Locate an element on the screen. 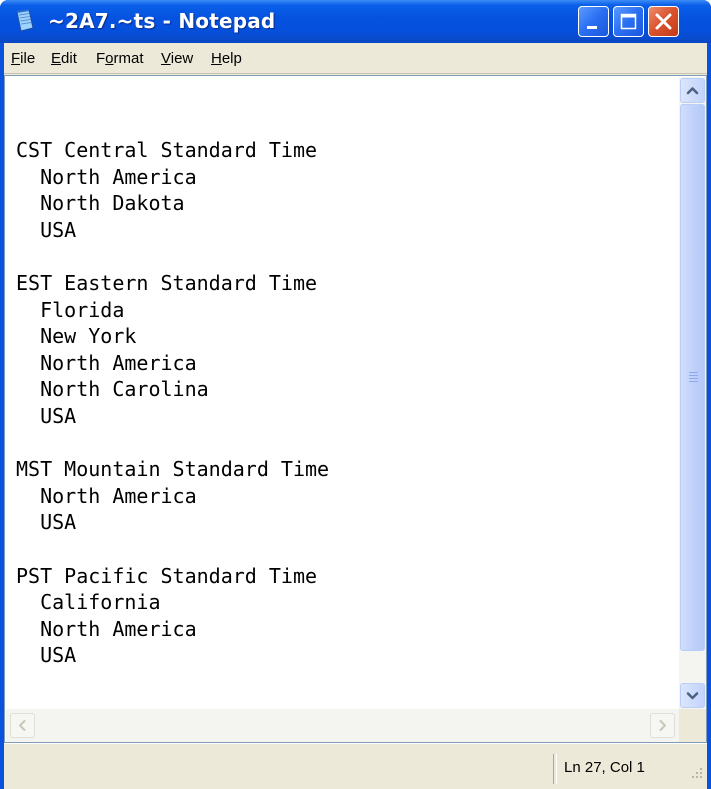 The image size is (711, 789). menu-edit: Edit is located at coordinates (64, 58).